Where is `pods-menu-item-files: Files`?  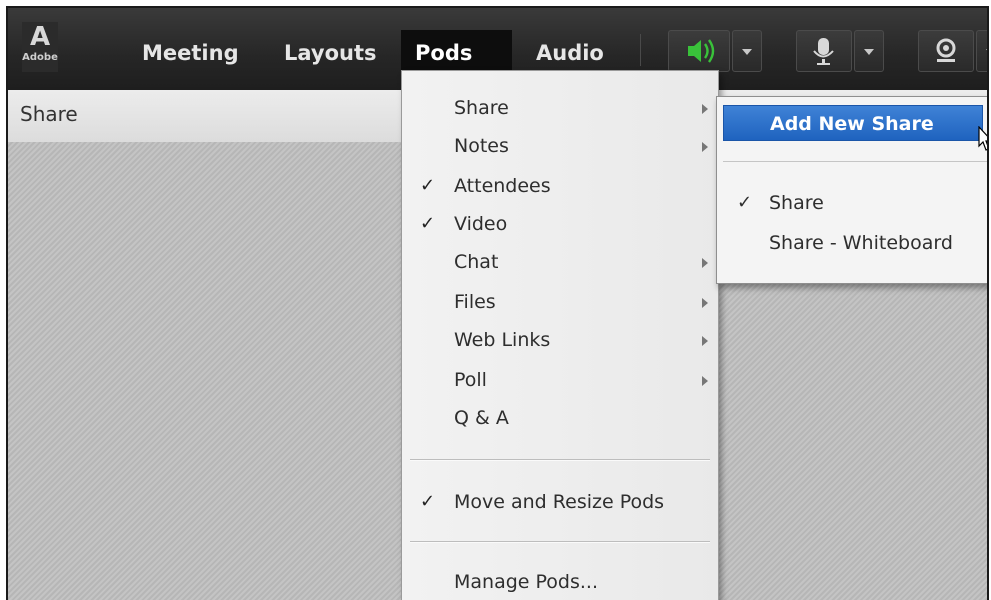 pods-menu-item-files: Files is located at coordinates (560, 302).